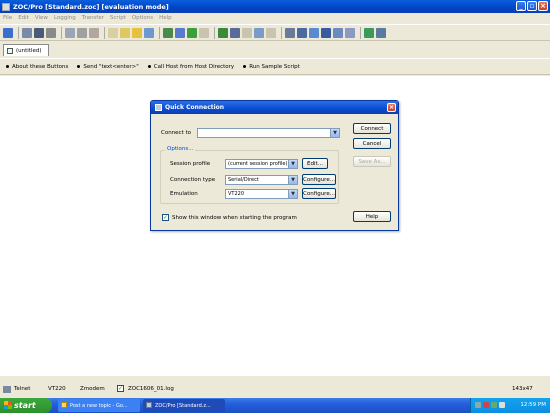 The image size is (550, 413). Describe the element at coordinates (26, 405) in the screenshot. I see `start-button: start` at that location.